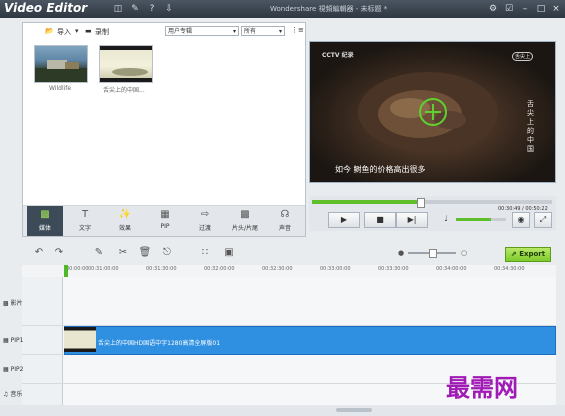  Describe the element at coordinates (161, 269) in the screenshot. I see `ruler-tick: 00:31:30:00` at that location.